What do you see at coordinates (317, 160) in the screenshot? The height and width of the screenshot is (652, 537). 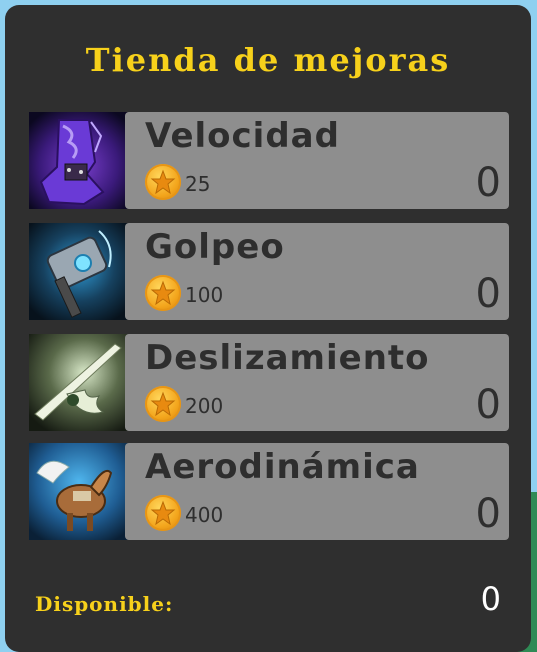 I see `upgrade-card: Velocidad 25 0` at bounding box center [317, 160].